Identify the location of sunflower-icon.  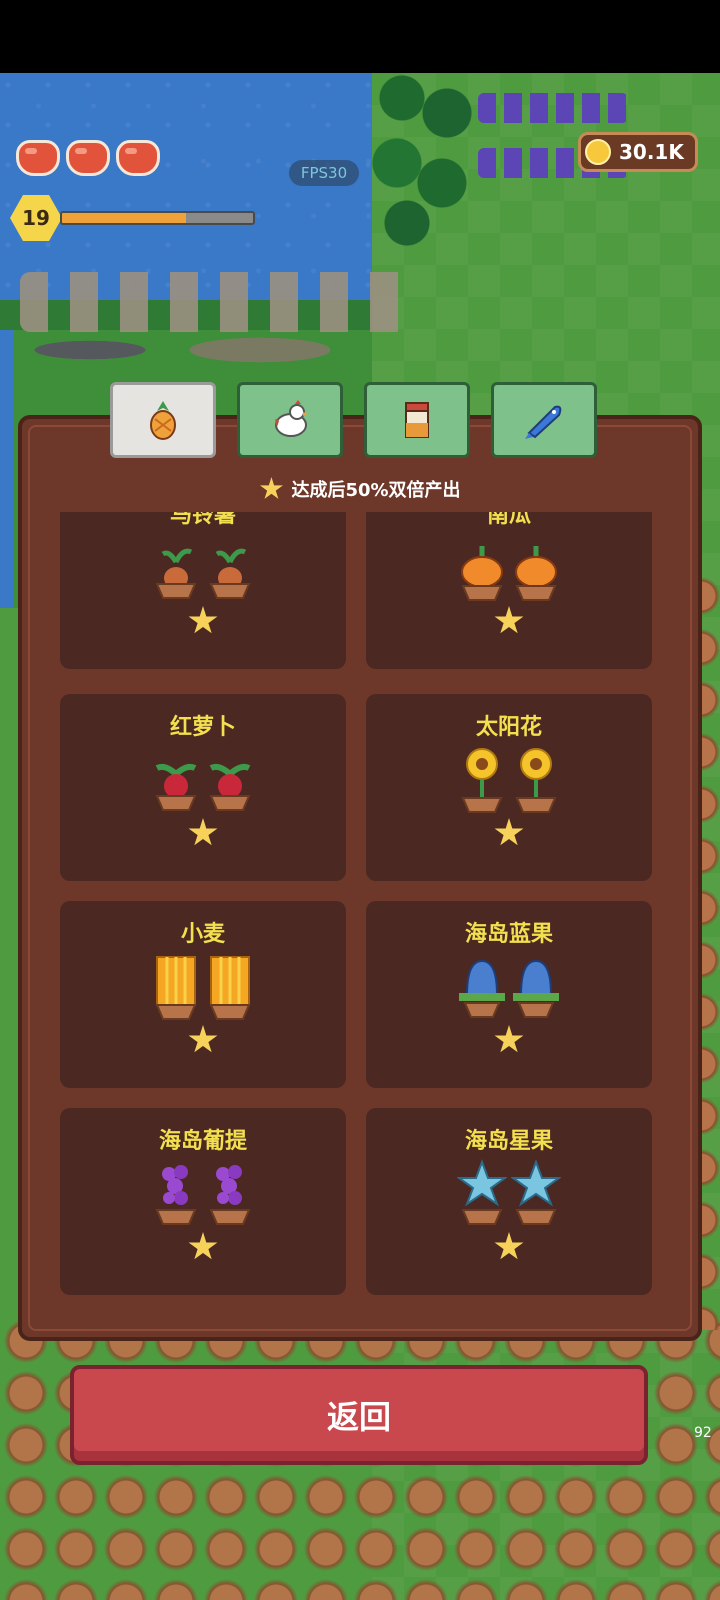
(509, 781).